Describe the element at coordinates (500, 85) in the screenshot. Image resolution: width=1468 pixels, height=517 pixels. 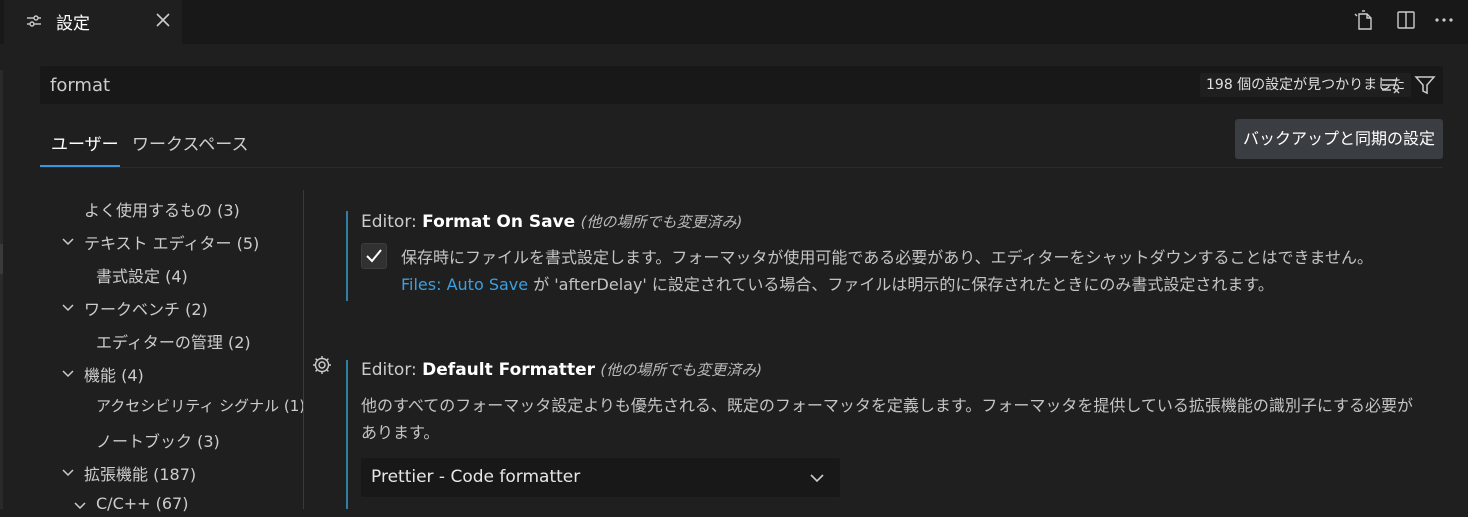
I see `search-input` at that location.